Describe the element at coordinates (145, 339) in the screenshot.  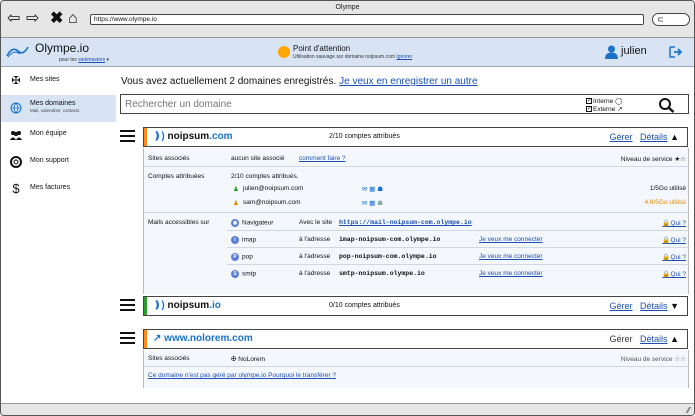
I see `domain-accent` at that location.